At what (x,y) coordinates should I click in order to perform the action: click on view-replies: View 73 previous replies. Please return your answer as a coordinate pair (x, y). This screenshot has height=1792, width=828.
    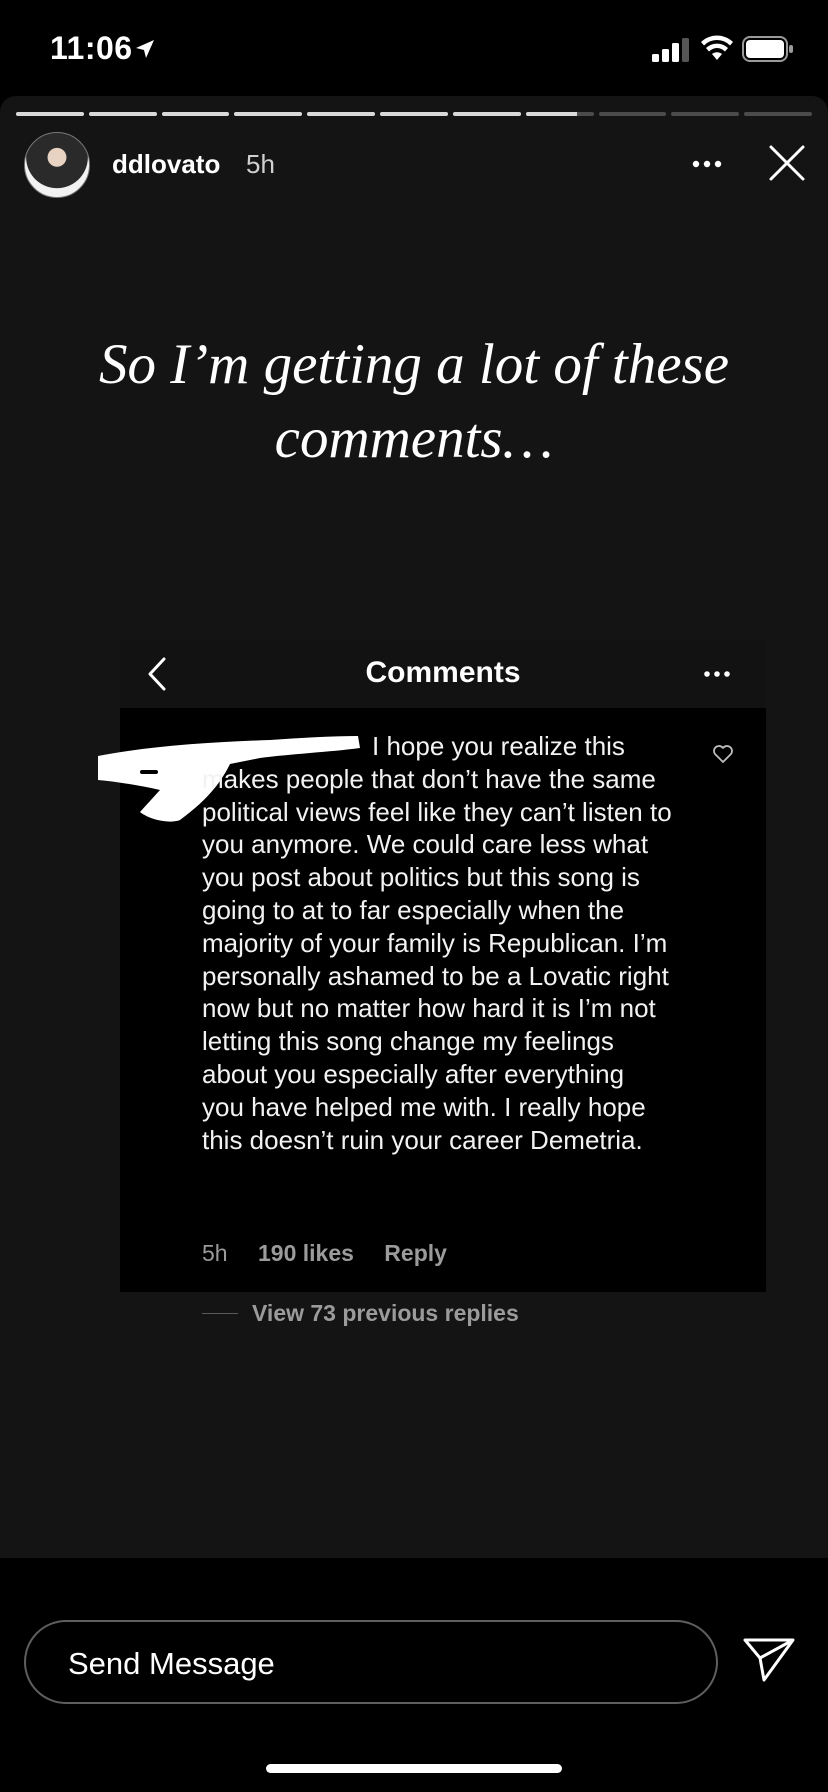
    Looking at the image, I should click on (360, 1313).